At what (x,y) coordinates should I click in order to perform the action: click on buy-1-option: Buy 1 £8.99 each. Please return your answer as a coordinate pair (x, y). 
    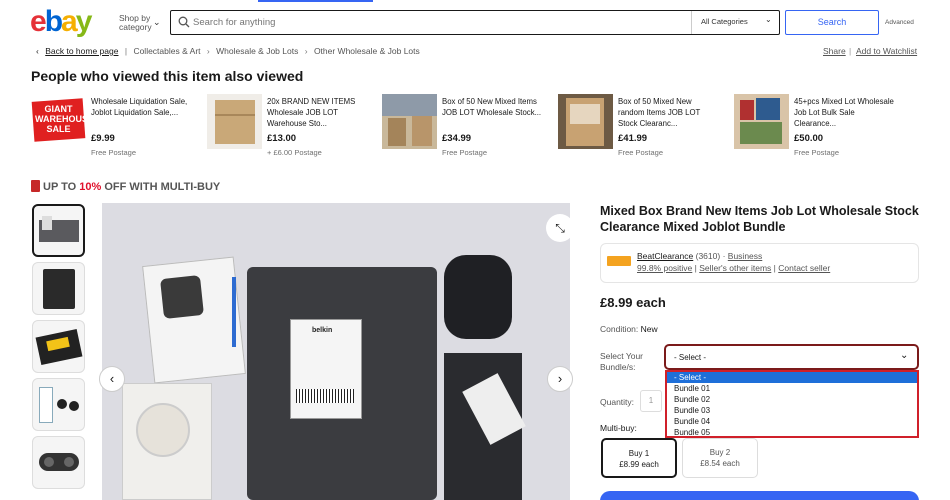
    Looking at the image, I should click on (639, 458).